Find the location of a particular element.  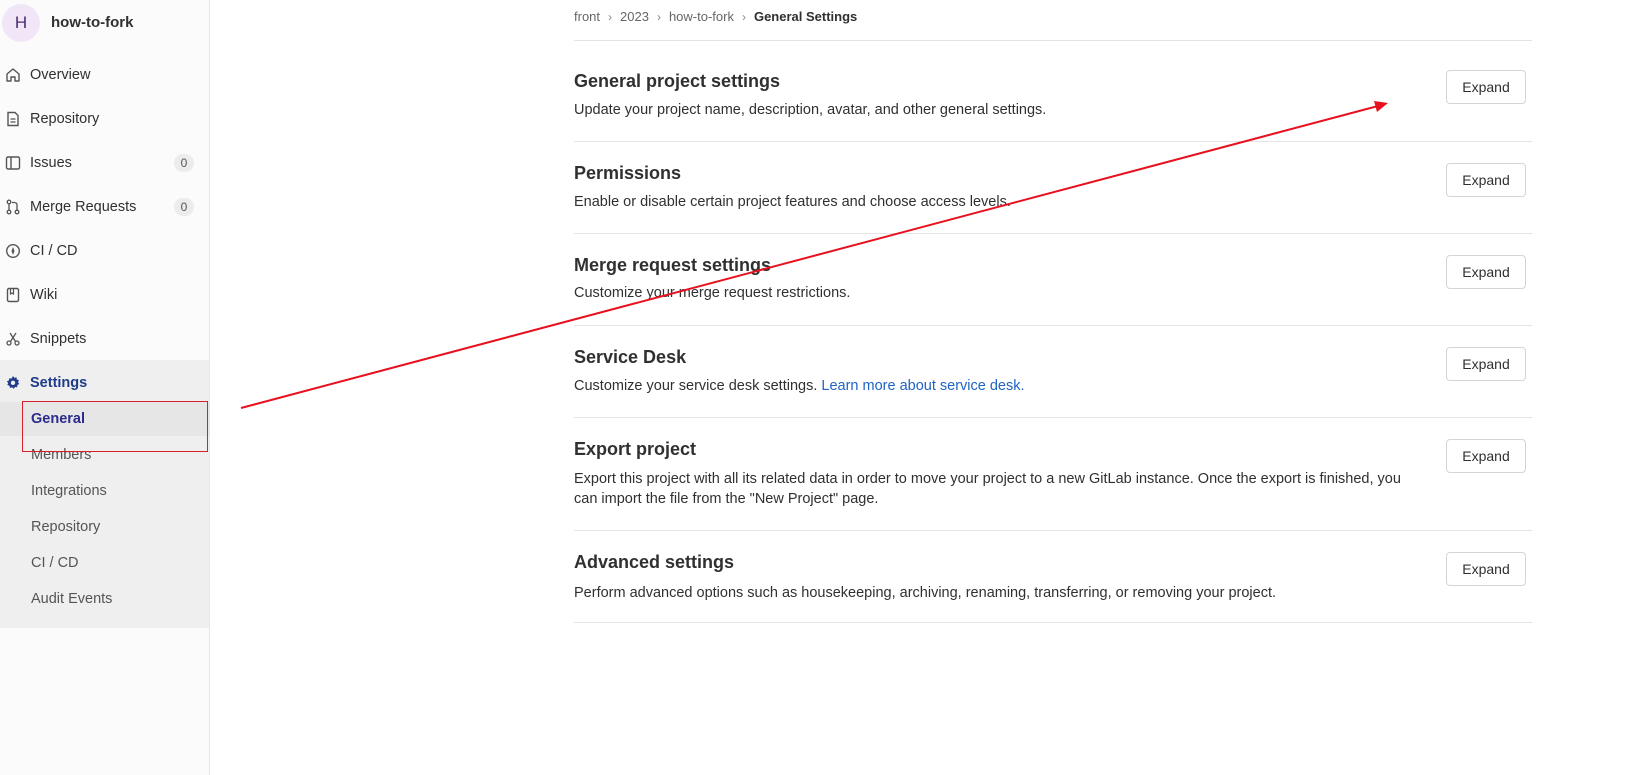

settings-sub-integrations: Integrations is located at coordinates (104, 491).